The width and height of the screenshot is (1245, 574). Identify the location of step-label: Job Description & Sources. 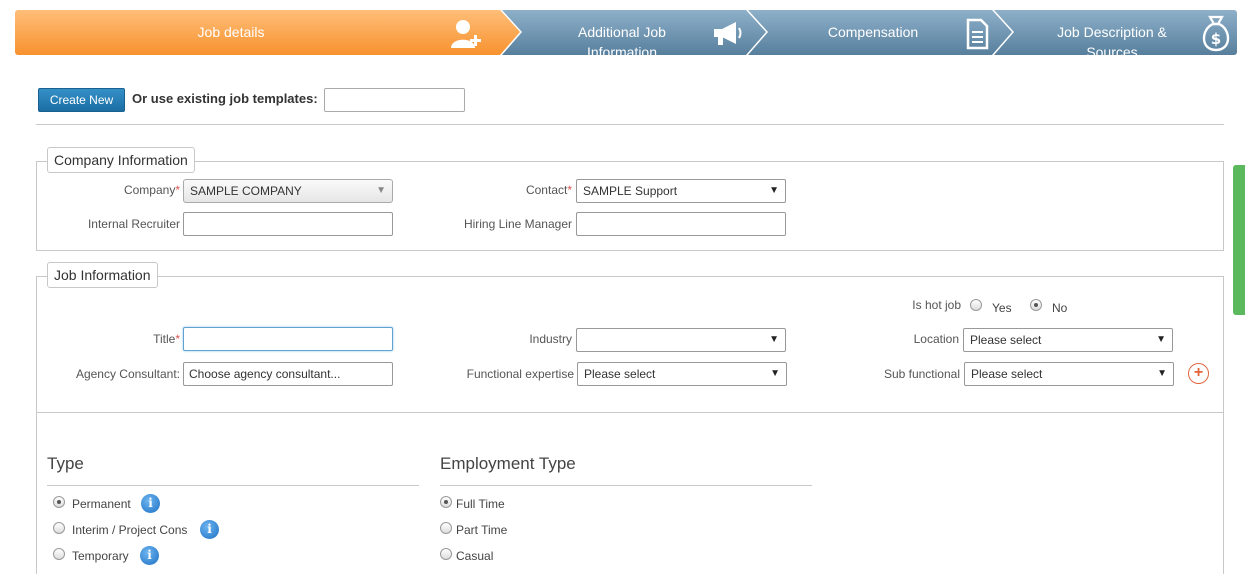
(1112, 42).